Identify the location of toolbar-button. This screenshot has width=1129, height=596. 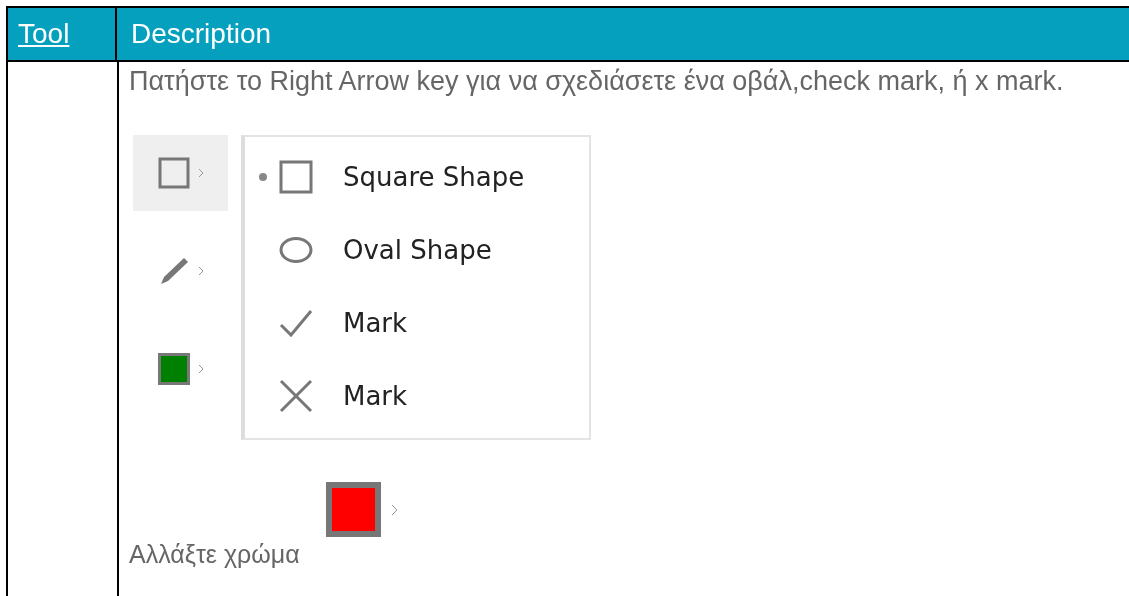
(180, 173).